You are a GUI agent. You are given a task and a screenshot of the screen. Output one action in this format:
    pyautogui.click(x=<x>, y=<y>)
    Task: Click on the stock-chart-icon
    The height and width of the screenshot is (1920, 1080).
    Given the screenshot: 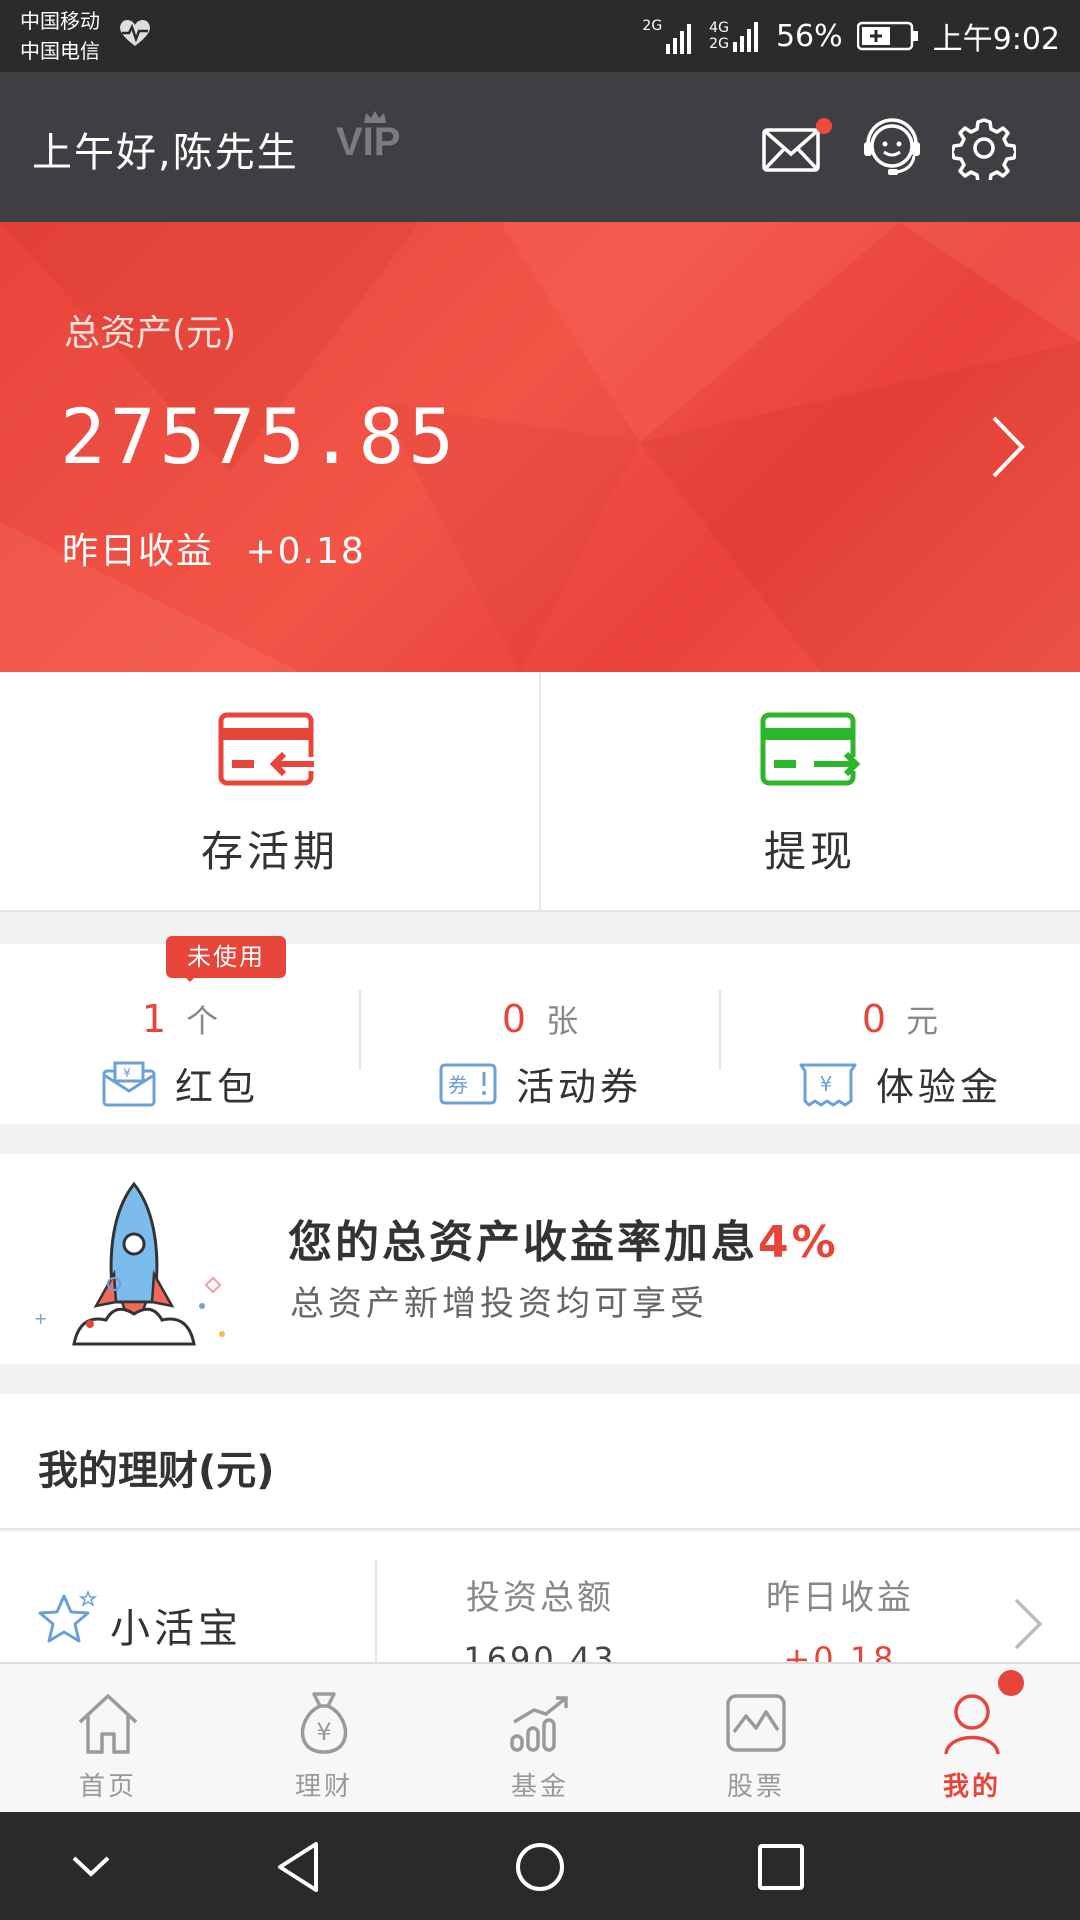 What is the action you would take?
    pyautogui.click(x=756, y=1723)
    